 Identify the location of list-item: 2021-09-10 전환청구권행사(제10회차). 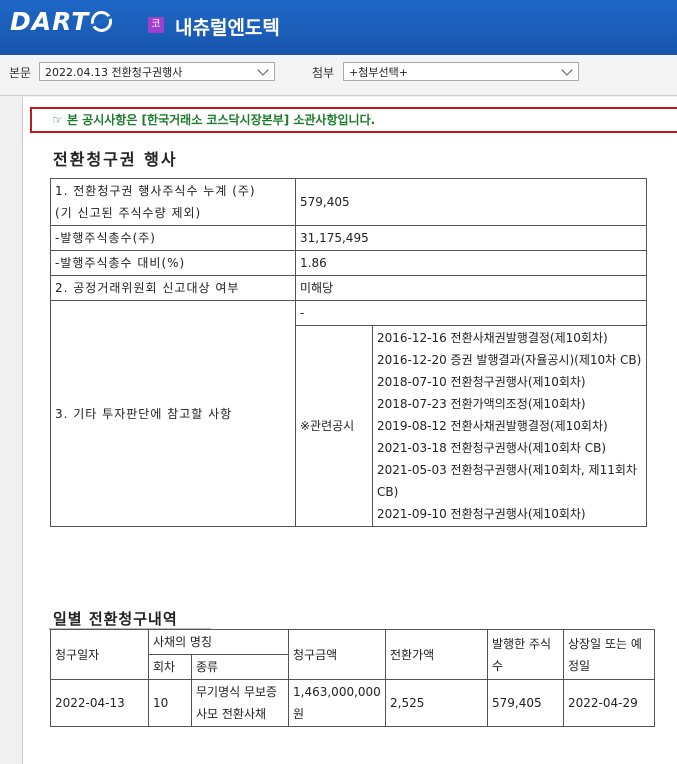
(481, 514).